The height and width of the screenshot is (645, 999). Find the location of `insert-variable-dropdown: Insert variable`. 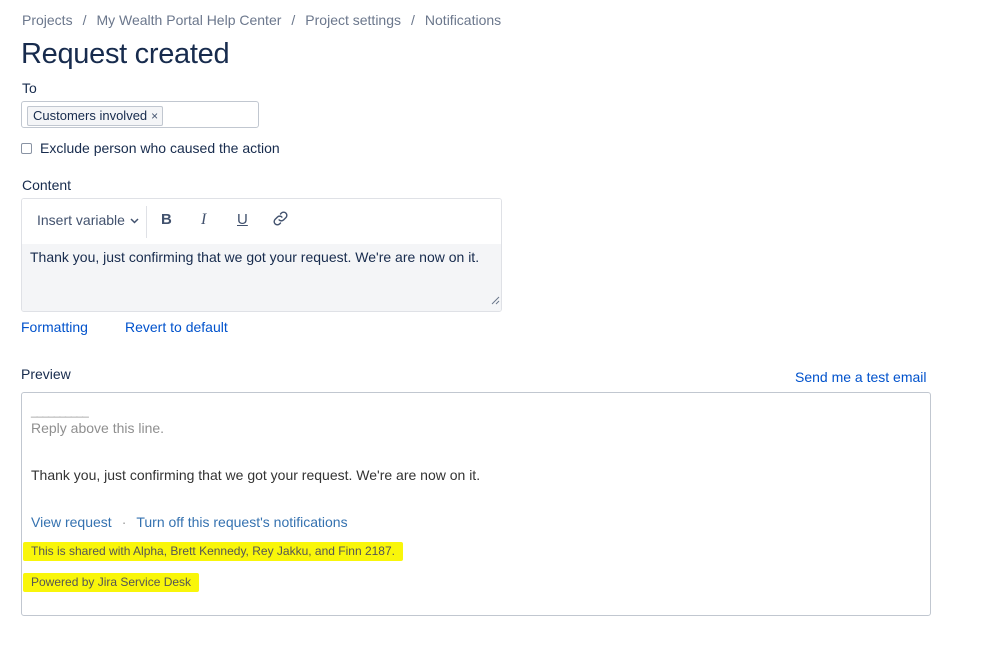

insert-variable-dropdown: Insert variable is located at coordinates (88, 220).